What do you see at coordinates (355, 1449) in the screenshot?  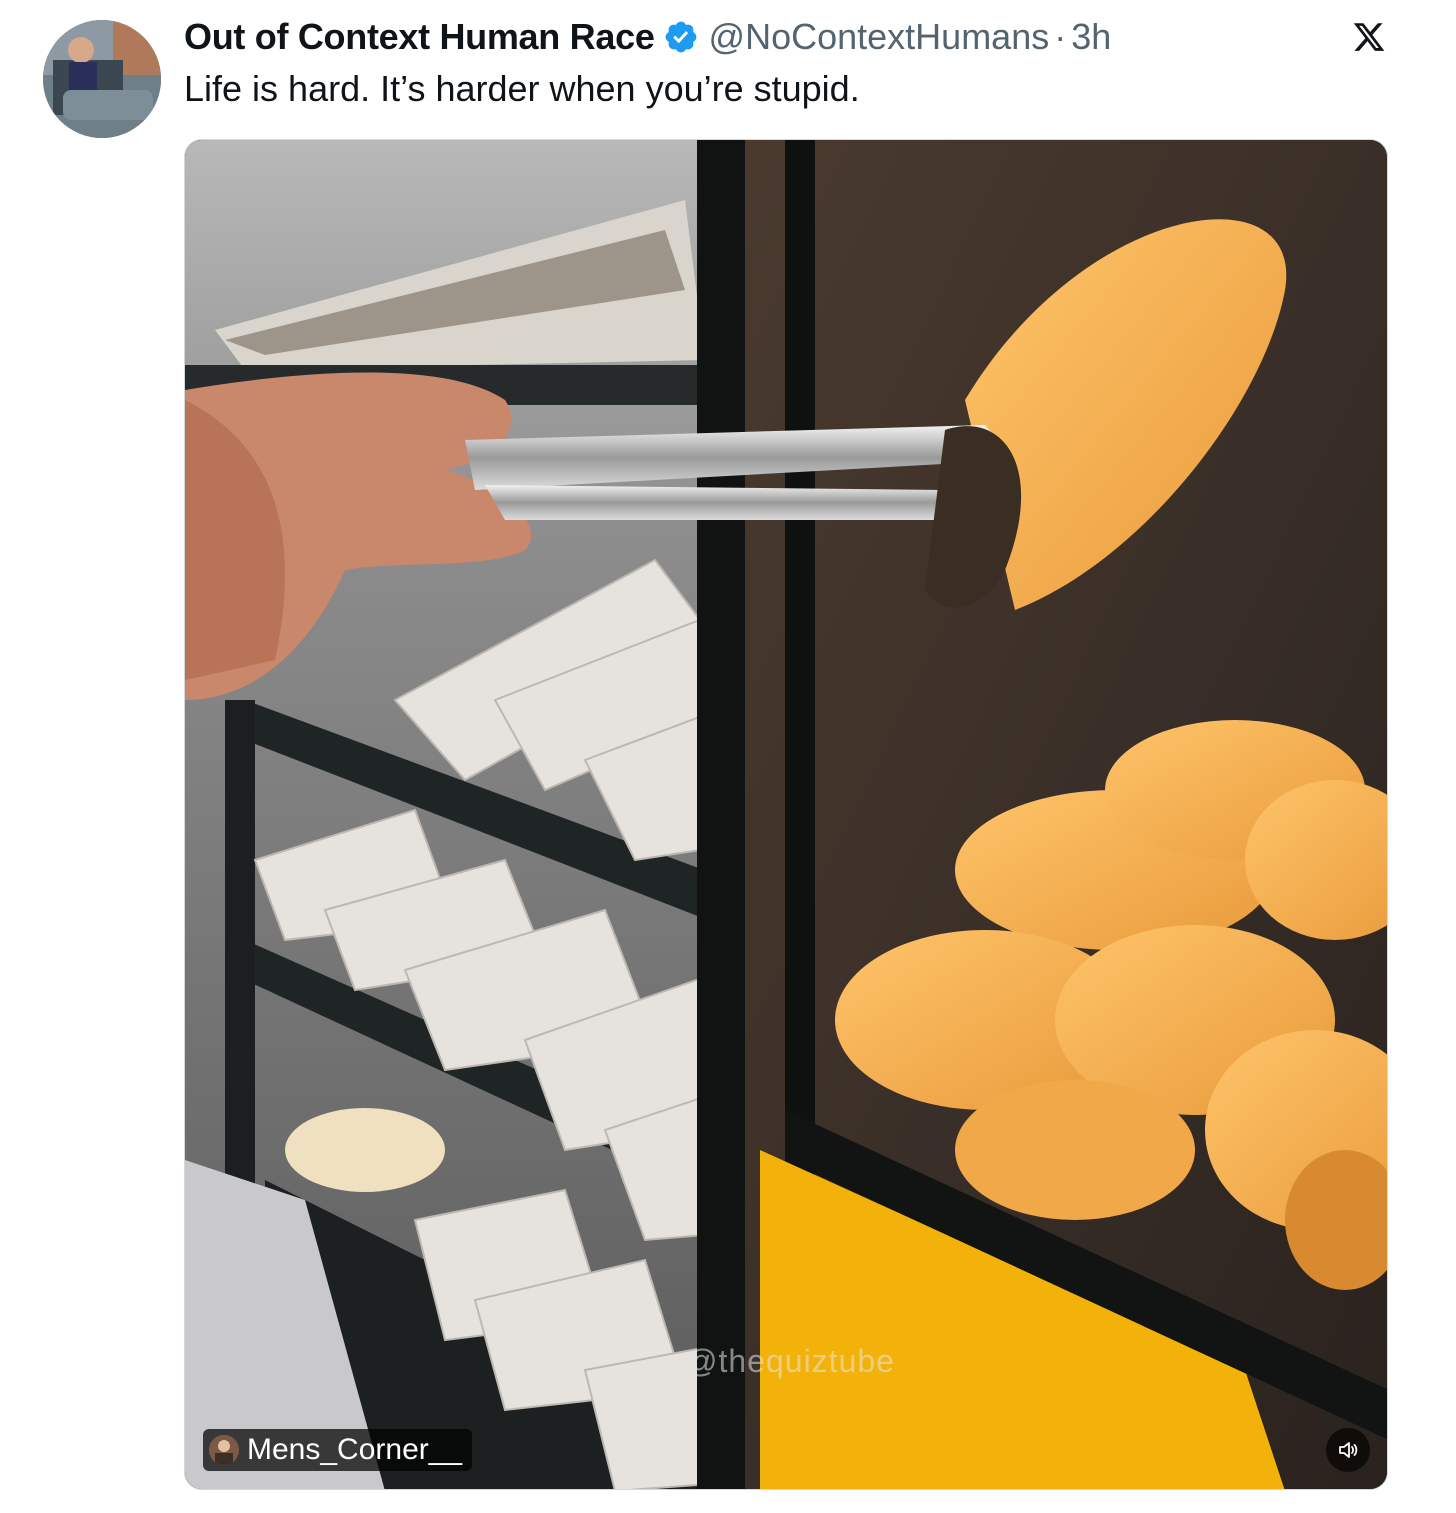 I see `credit-label: Mens_Corner__` at bounding box center [355, 1449].